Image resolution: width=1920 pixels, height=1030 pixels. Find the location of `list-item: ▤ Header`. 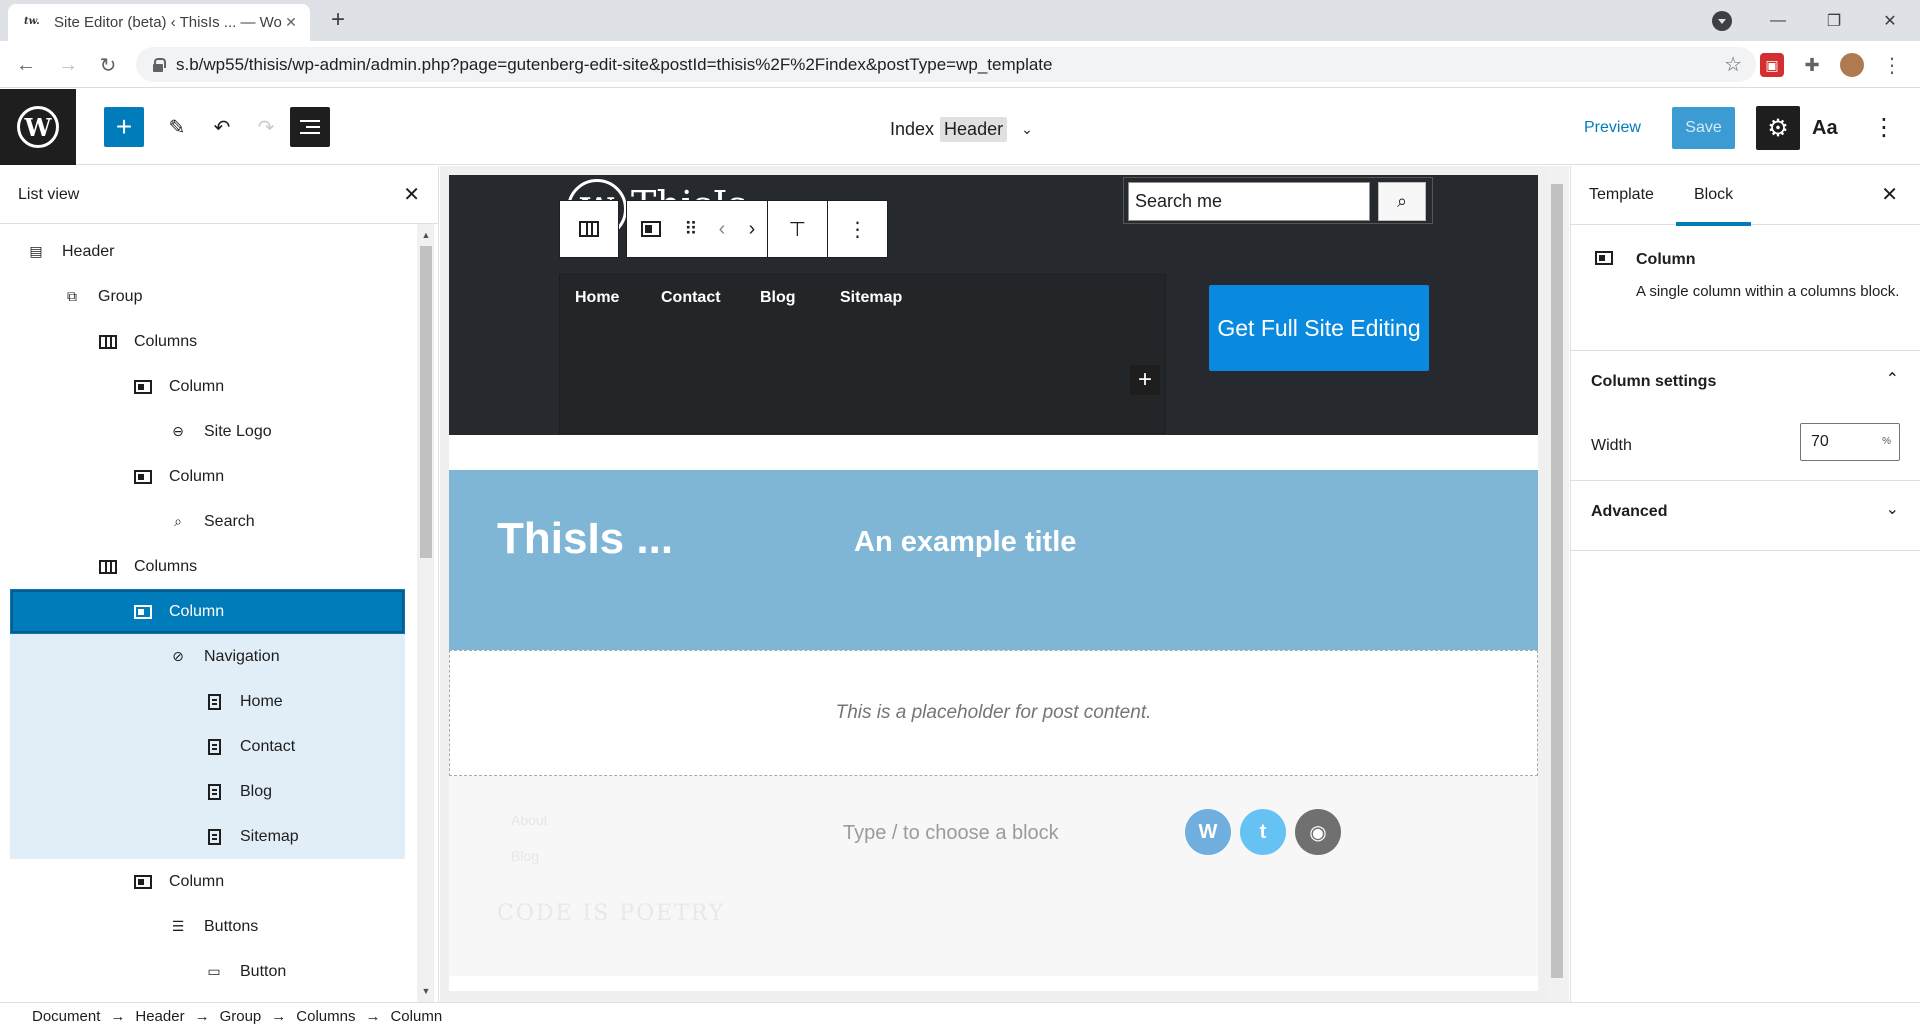

list-item: ▤ Header is located at coordinates (207, 251).